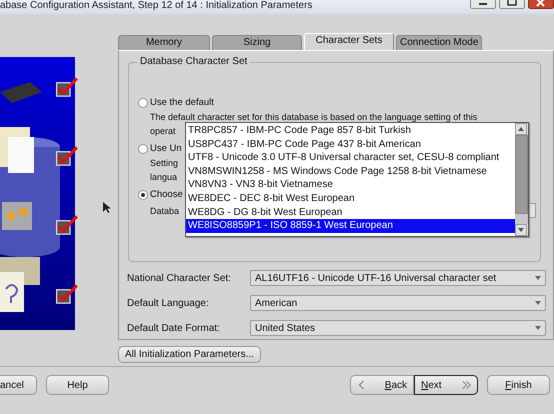 This screenshot has height=414, width=554. Describe the element at coordinates (165, 210) in the screenshot. I see `description-text: Databa` at that location.